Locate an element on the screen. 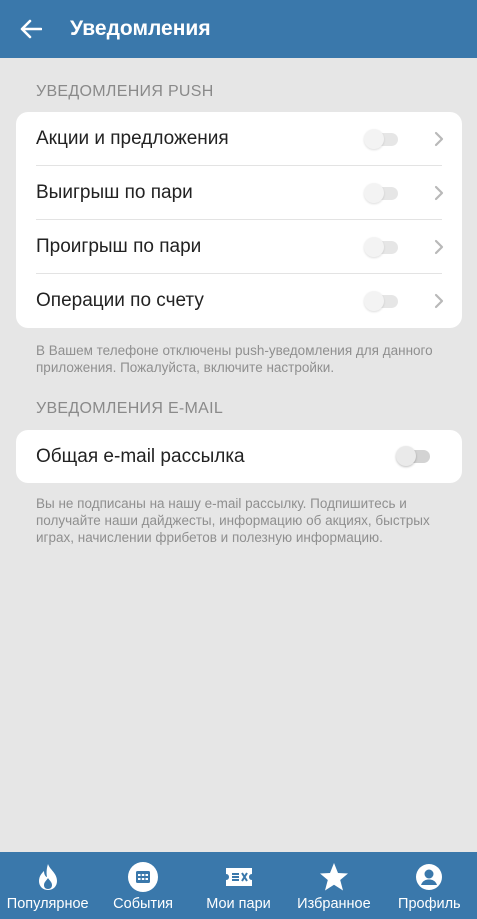 Image resolution: width=477 pixels, height=919 pixels. push-win-row: Выигрыш по пари is located at coordinates (239, 193).